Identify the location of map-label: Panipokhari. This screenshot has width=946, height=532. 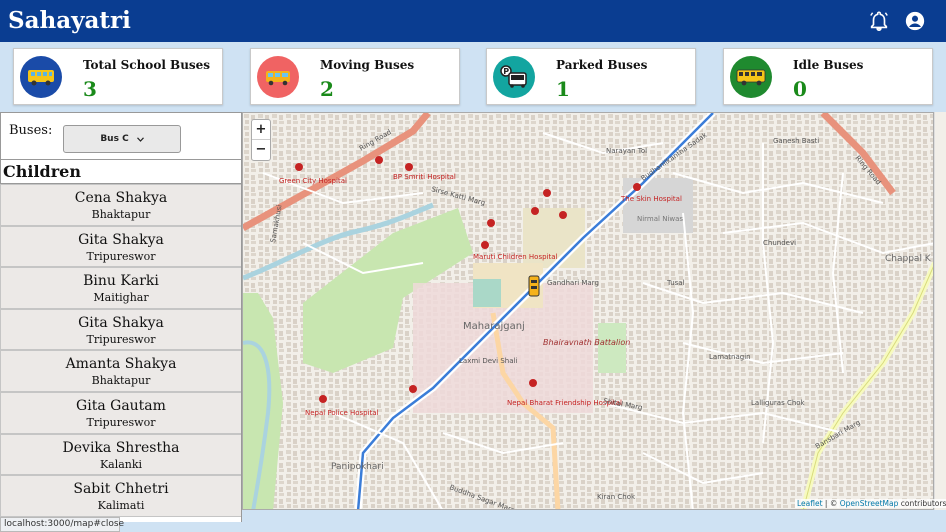
(357, 467).